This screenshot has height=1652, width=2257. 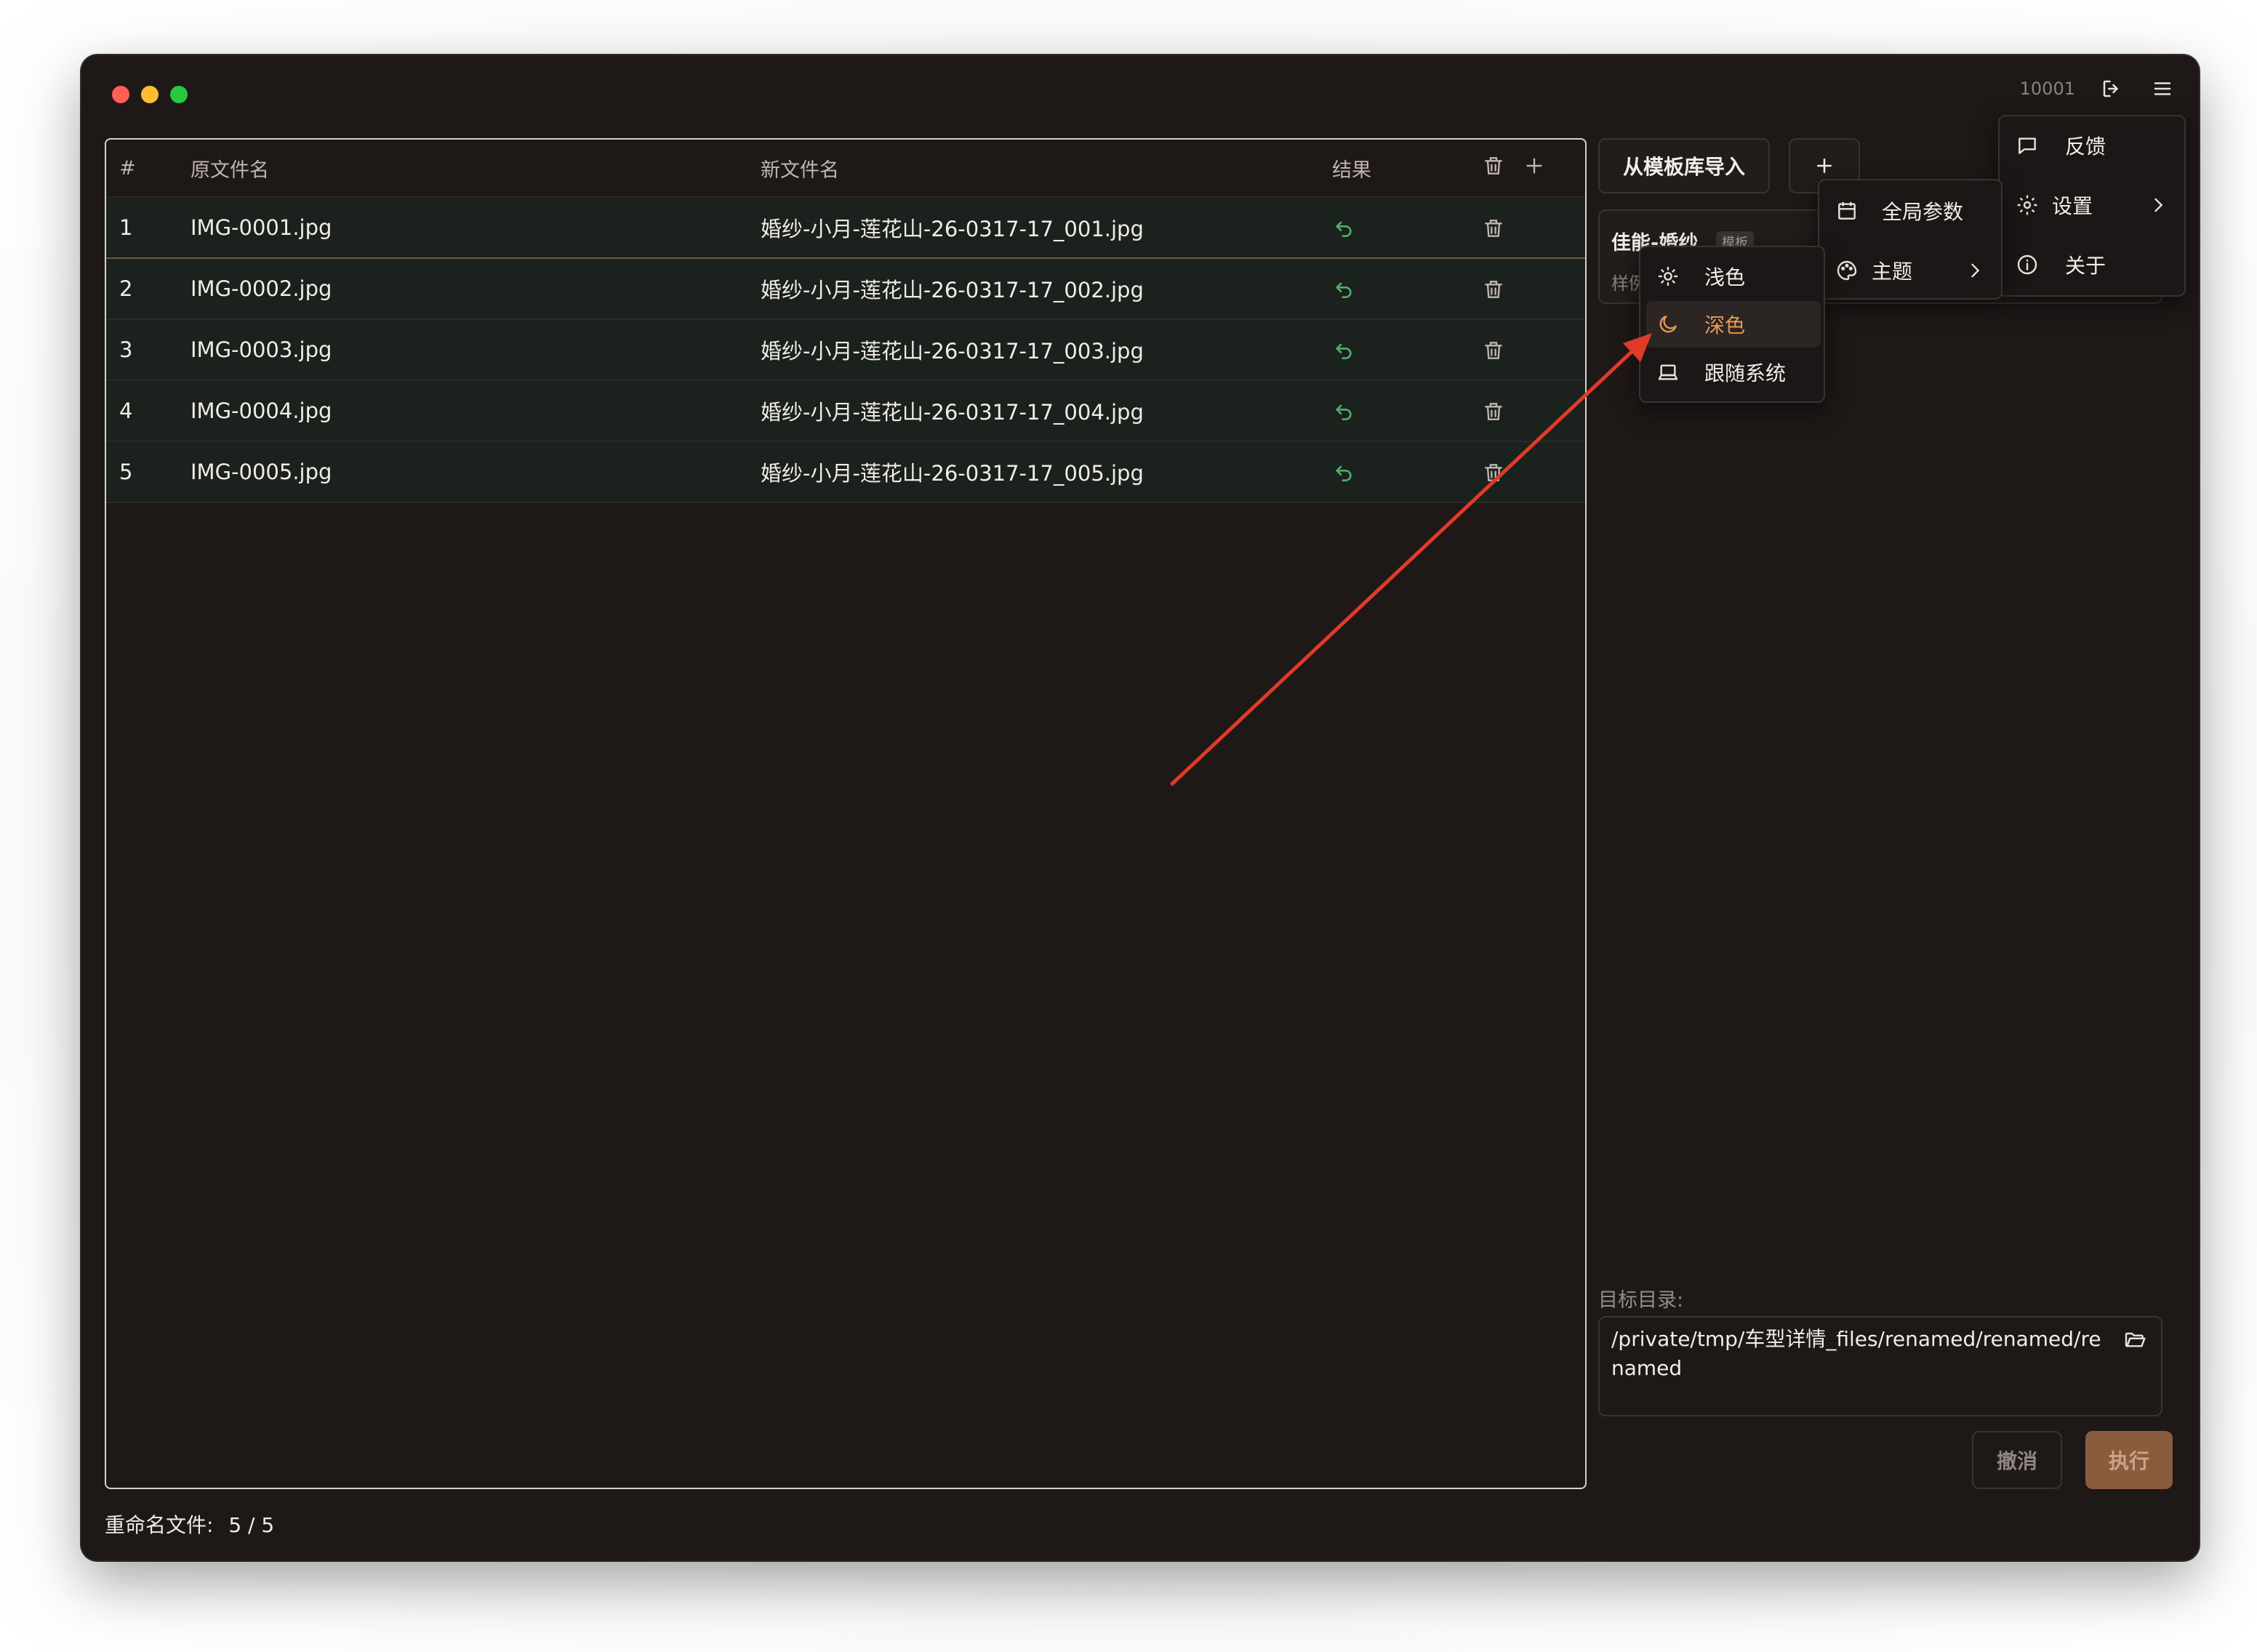 What do you see at coordinates (1910, 239) in the screenshot?
I see `settings-submenu: 全局参数 主题` at bounding box center [1910, 239].